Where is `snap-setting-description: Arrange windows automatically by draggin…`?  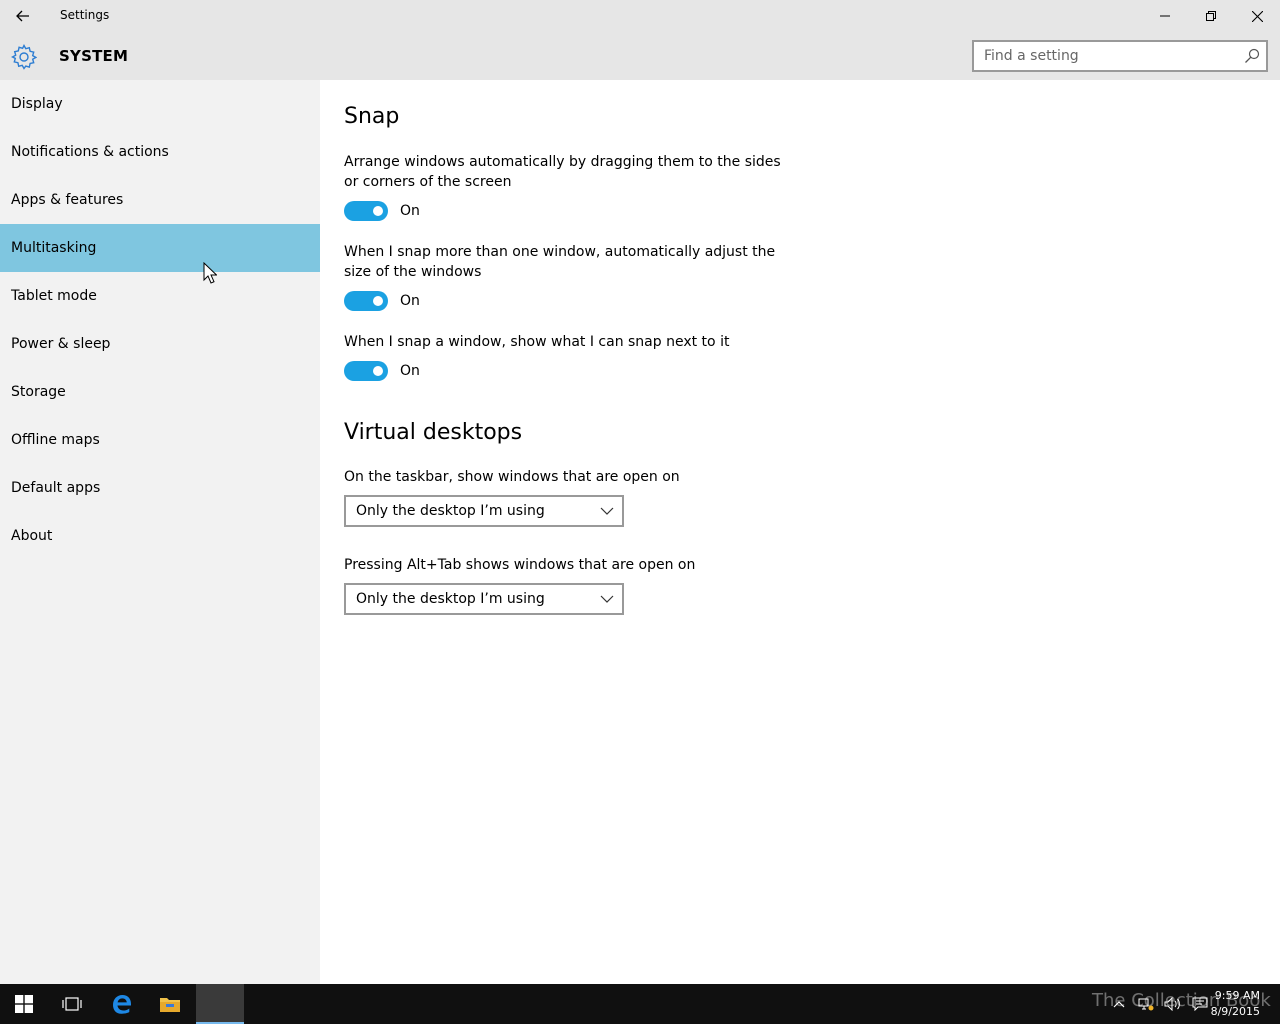
snap-setting-description: Arrange windows automatically by draggin… is located at coordinates (562, 172).